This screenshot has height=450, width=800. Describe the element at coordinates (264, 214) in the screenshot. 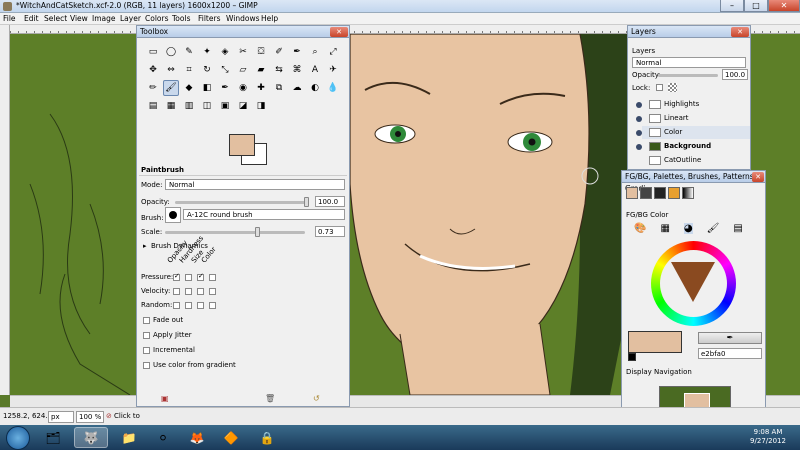

I see `brush-selector: A-12C round brush` at that location.